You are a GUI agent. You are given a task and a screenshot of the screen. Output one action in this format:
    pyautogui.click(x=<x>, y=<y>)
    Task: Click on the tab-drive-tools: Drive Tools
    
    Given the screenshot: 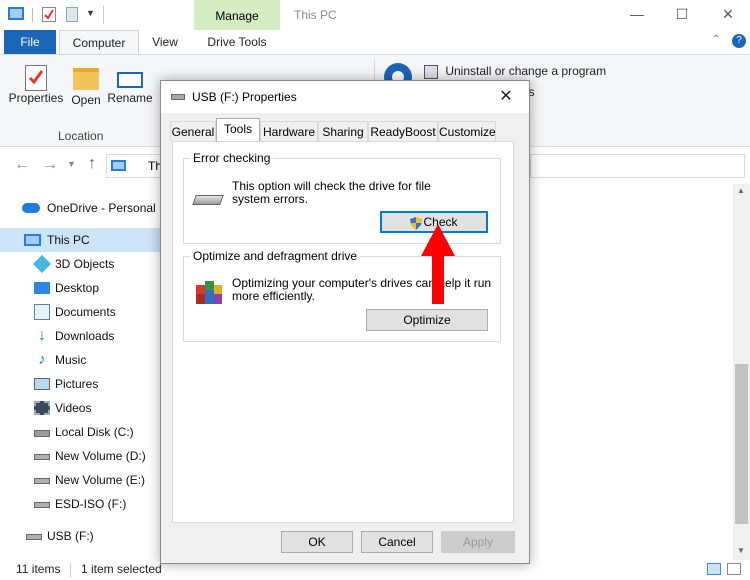 What is the action you would take?
    pyautogui.click(x=237, y=42)
    